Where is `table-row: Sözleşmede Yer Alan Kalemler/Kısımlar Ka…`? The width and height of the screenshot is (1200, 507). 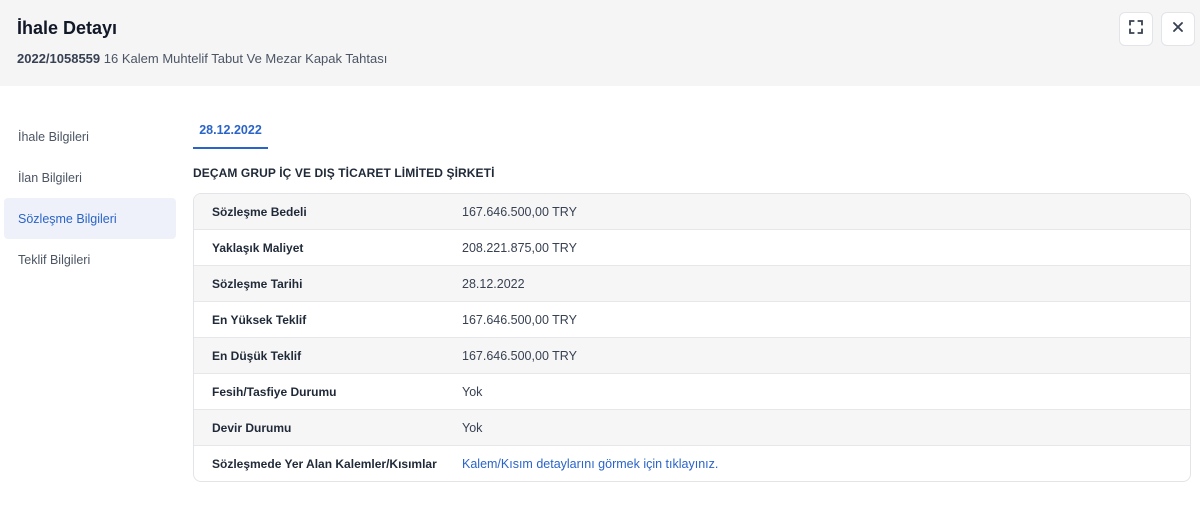
table-row: Sözleşmede Yer Alan Kalemler/Kısımlar Ka… is located at coordinates (692, 463).